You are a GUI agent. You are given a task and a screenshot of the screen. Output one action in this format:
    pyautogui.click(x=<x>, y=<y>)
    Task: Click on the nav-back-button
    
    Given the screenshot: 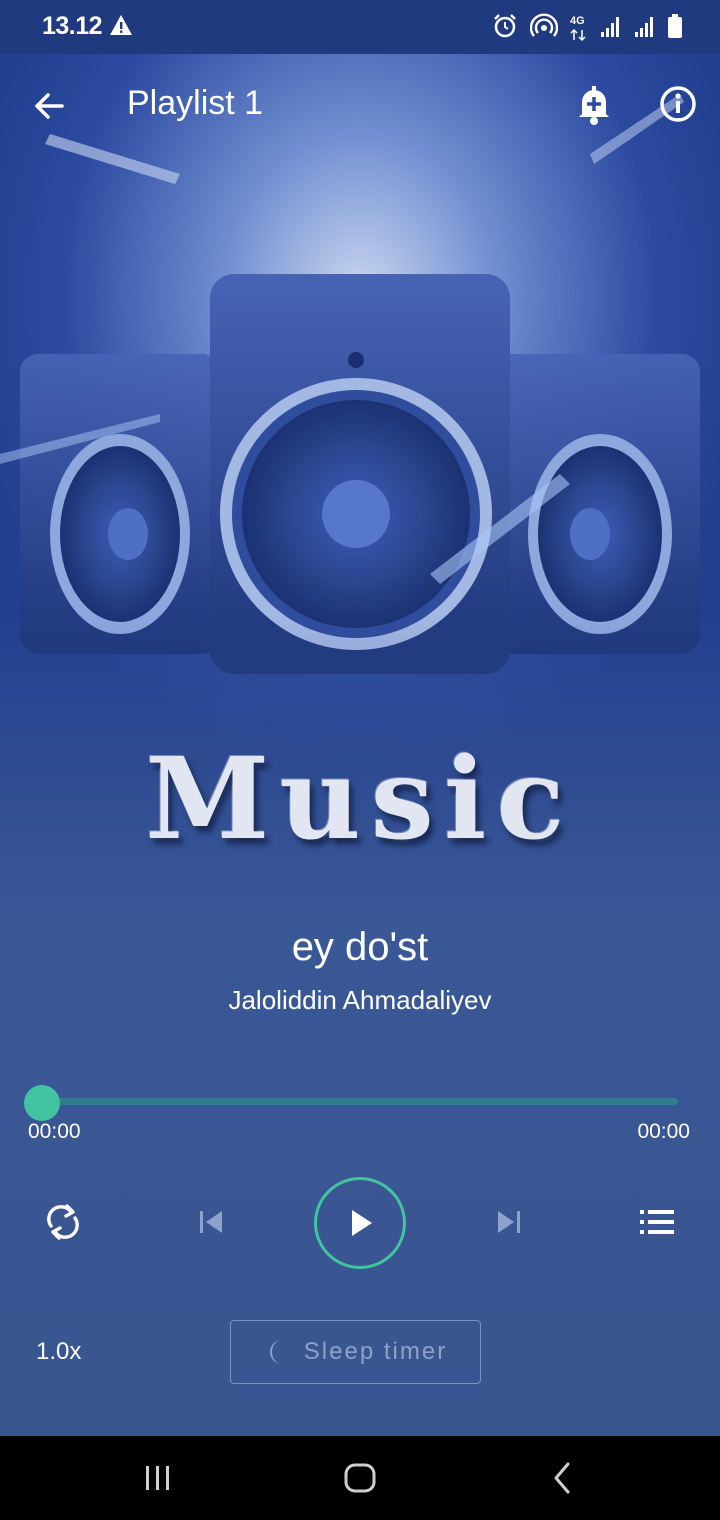 What is the action you would take?
    pyautogui.click(x=562, y=1478)
    